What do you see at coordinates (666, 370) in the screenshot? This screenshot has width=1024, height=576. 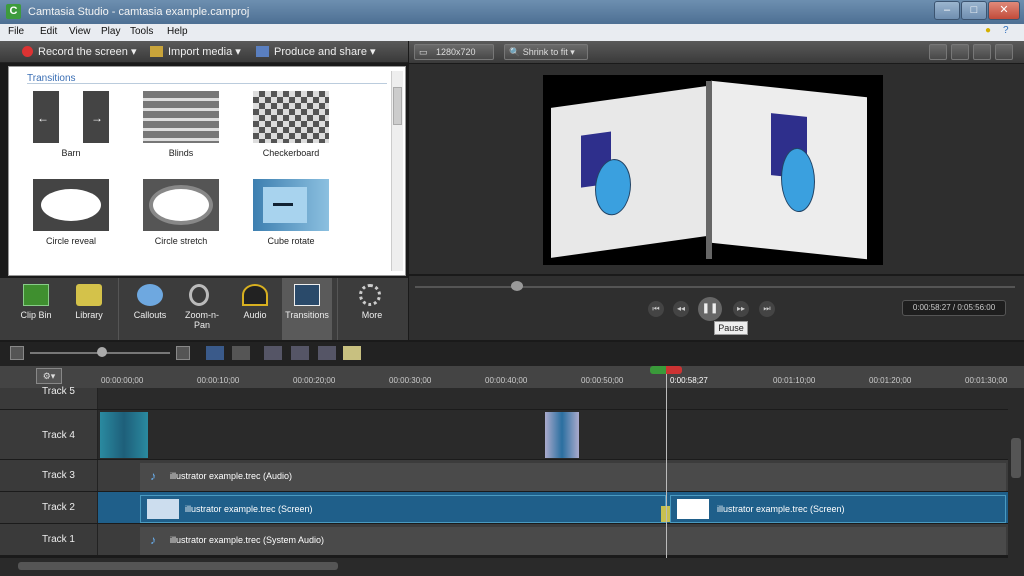 I see `playhead-handle` at bounding box center [666, 370].